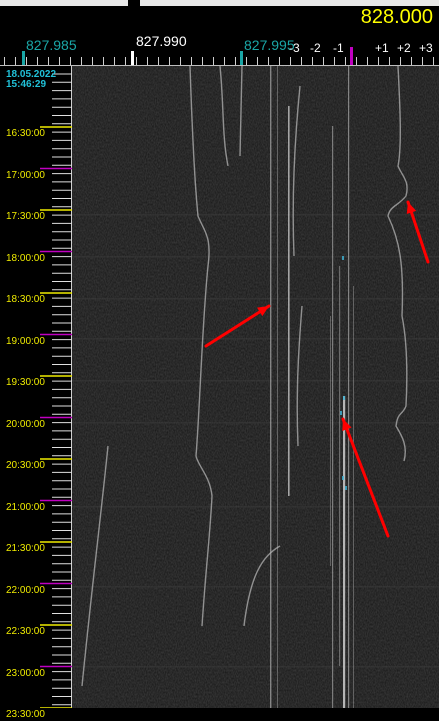 The image size is (439, 721). I want to click on offset-label-plus3: +3, so click(426, 48).